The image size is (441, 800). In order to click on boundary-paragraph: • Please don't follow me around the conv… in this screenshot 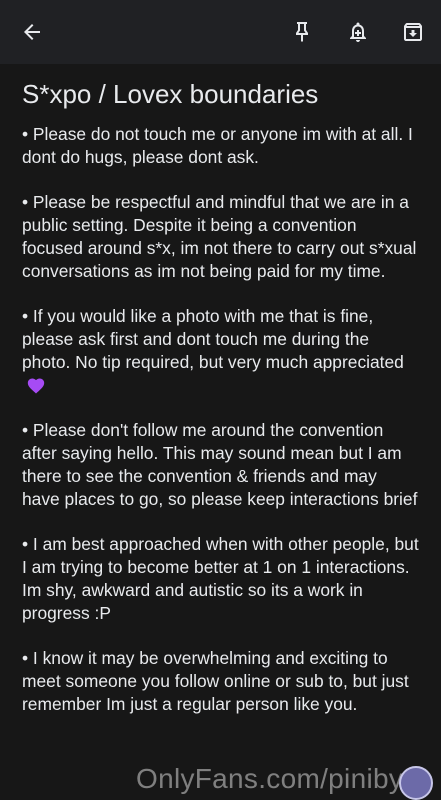, I will do `click(220, 464)`.